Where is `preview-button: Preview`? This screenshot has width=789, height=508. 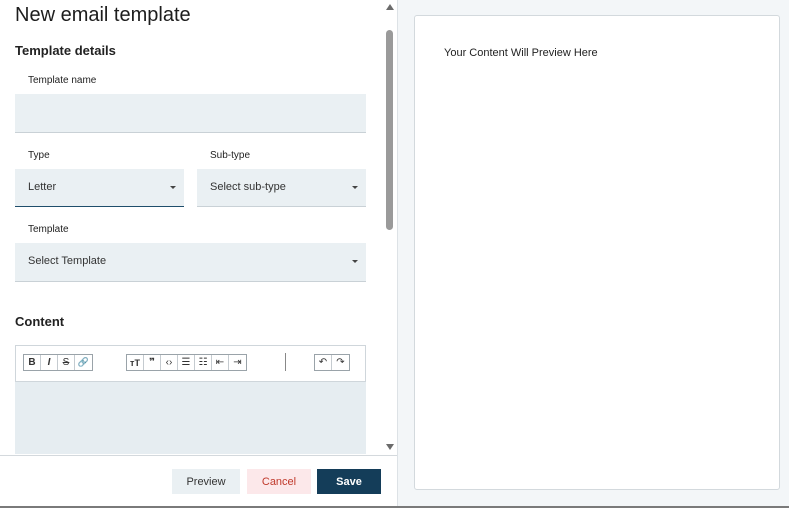
preview-button: Preview is located at coordinates (206, 481).